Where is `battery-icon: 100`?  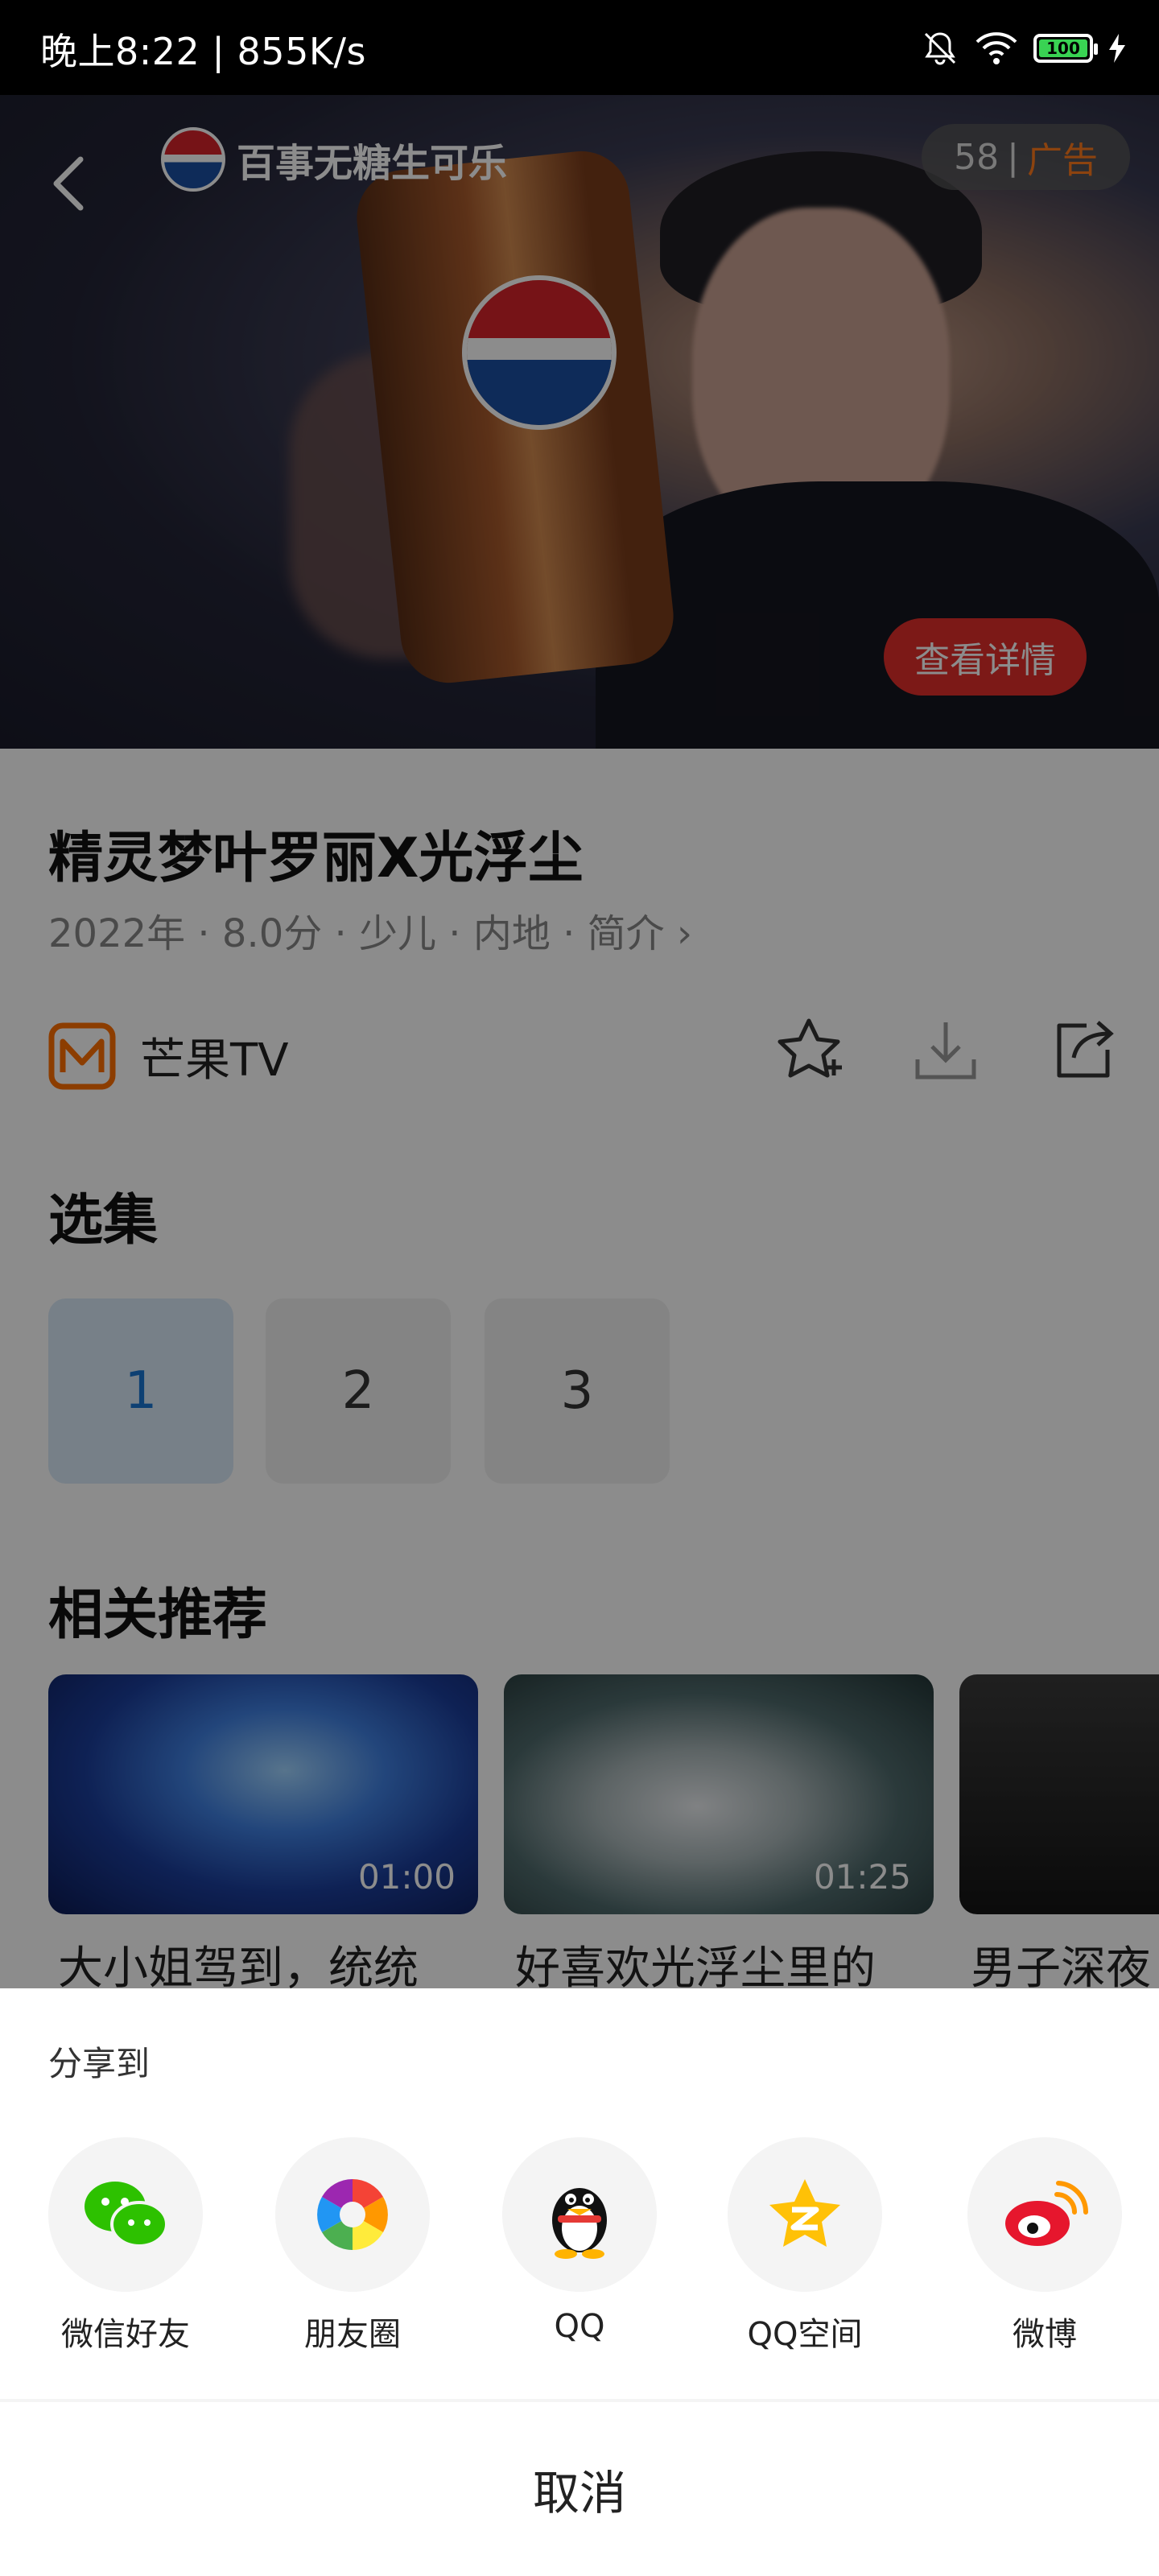
battery-icon: 100 is located at coordinates (1065, 48).